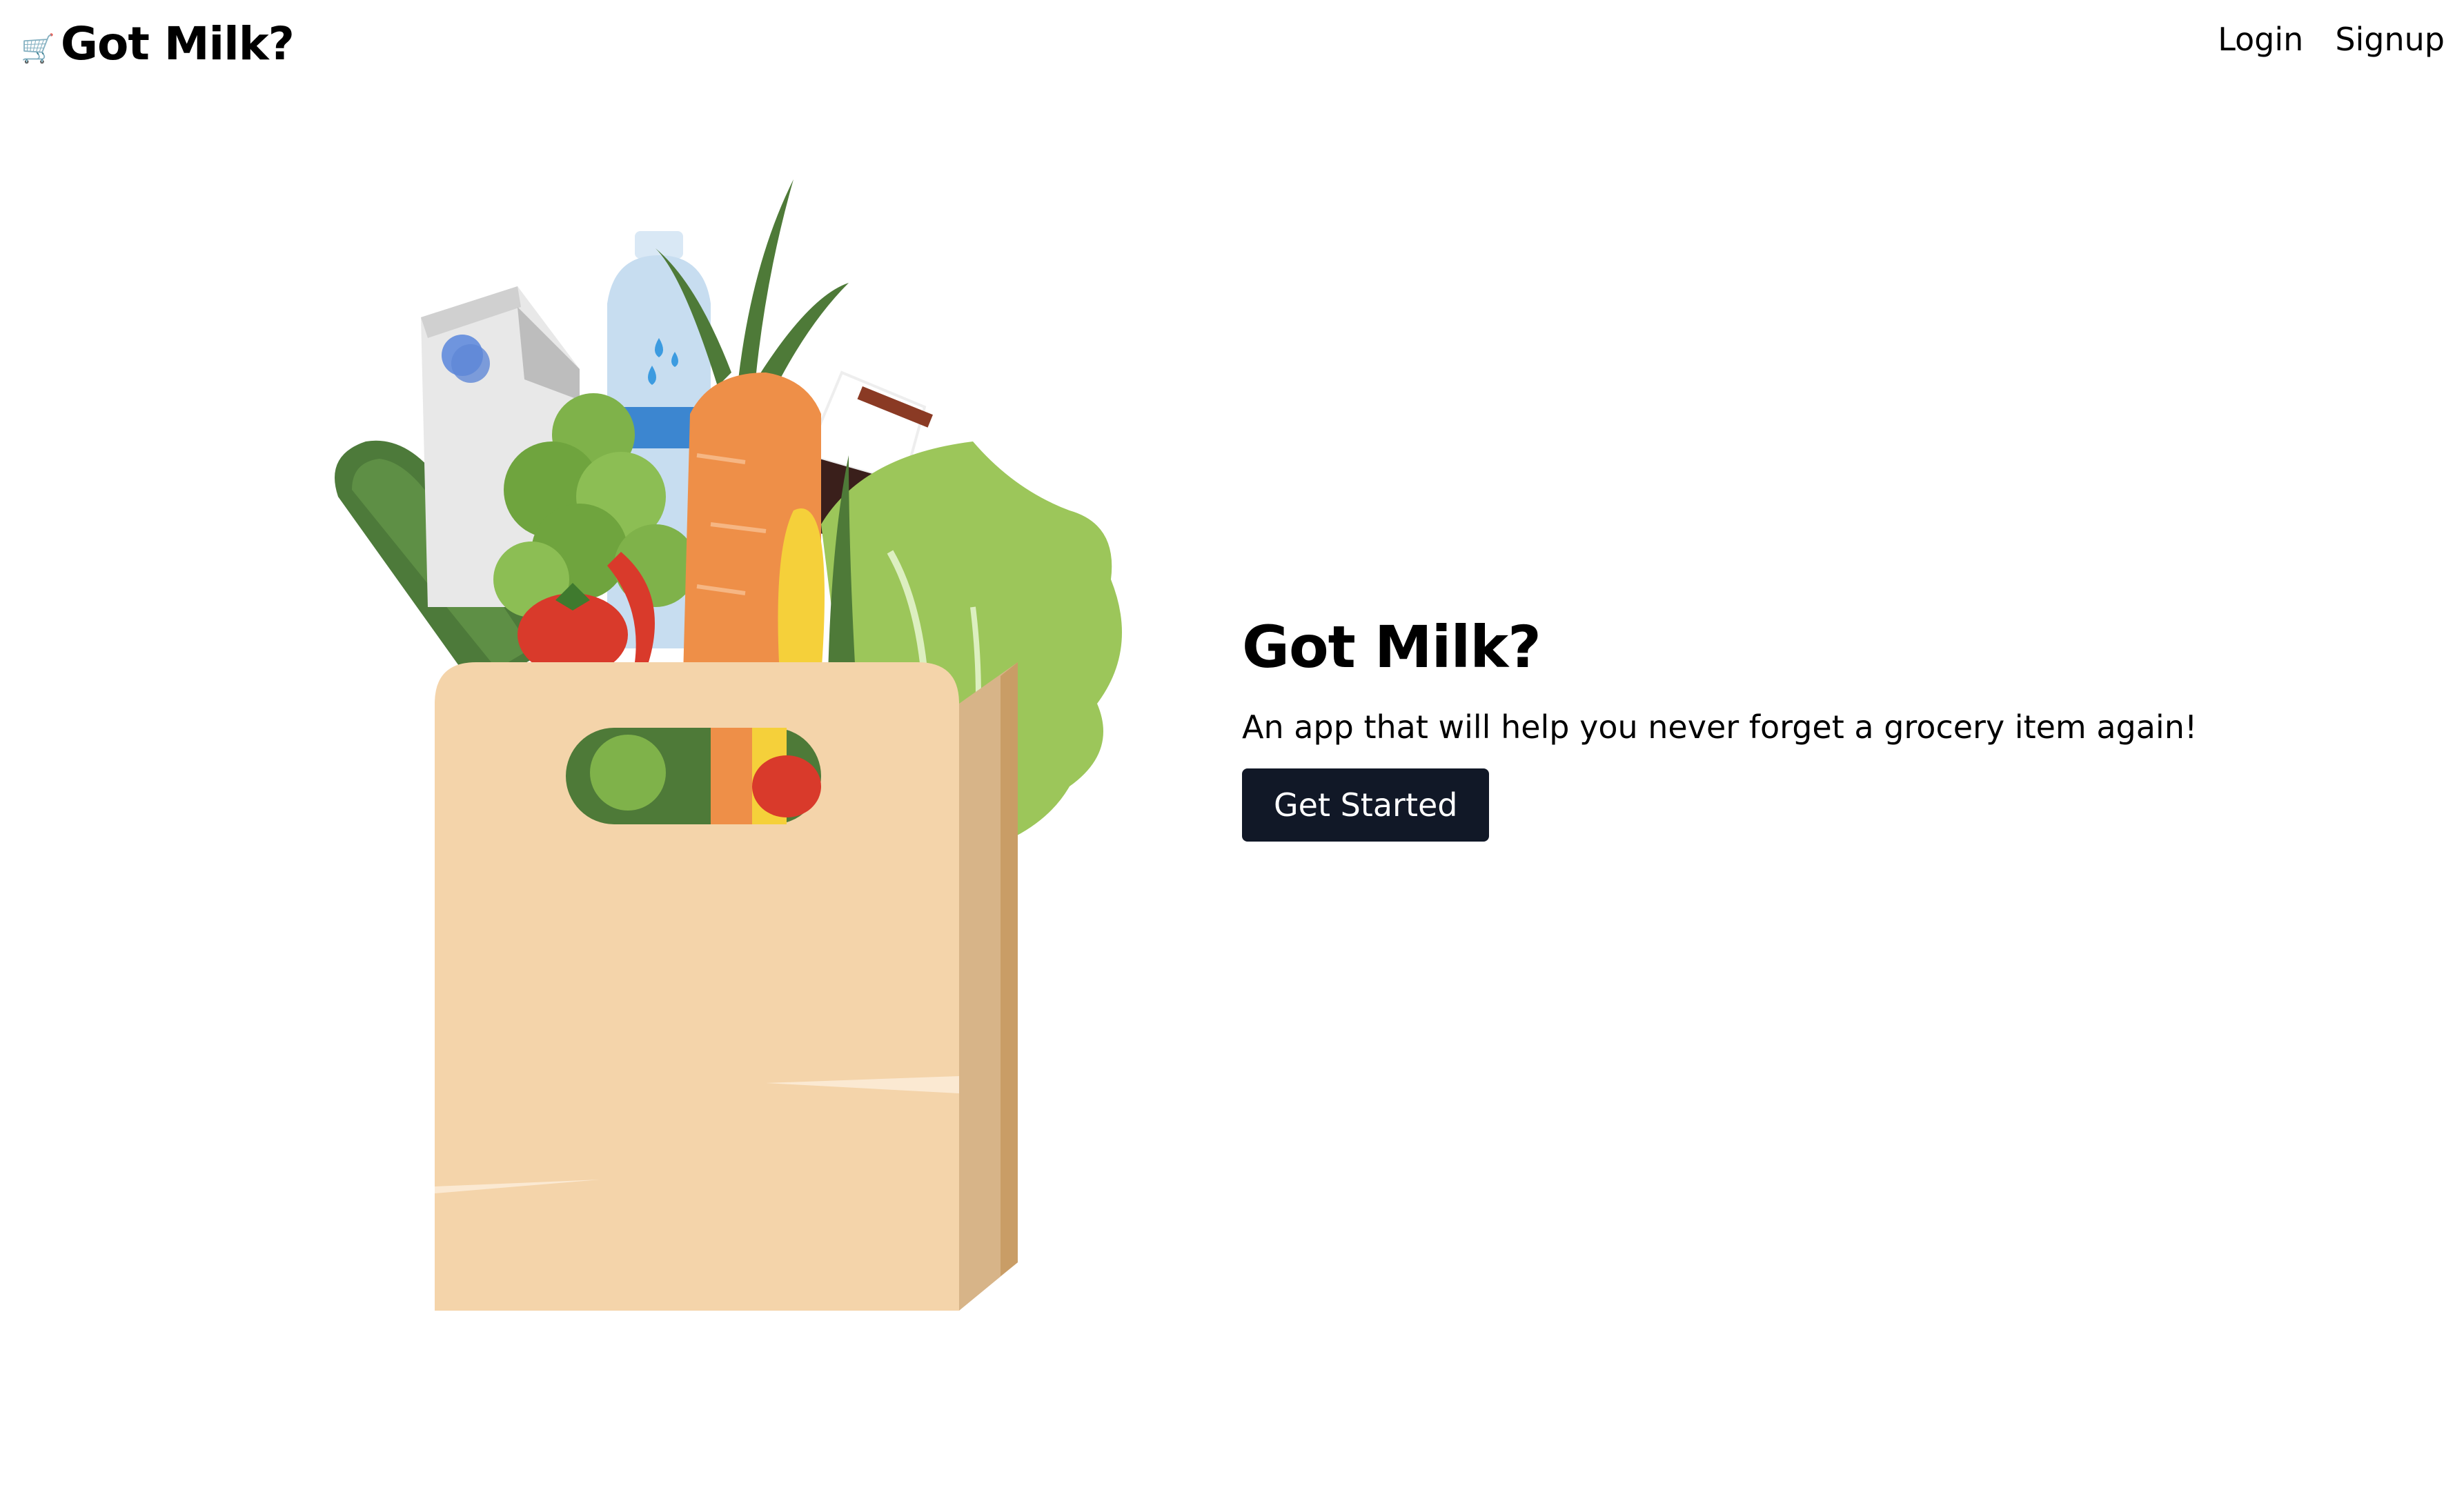  Describe the element at coordinates (1366, 805) in the screenshot. I see `get-started-button: Get Started` at that location.